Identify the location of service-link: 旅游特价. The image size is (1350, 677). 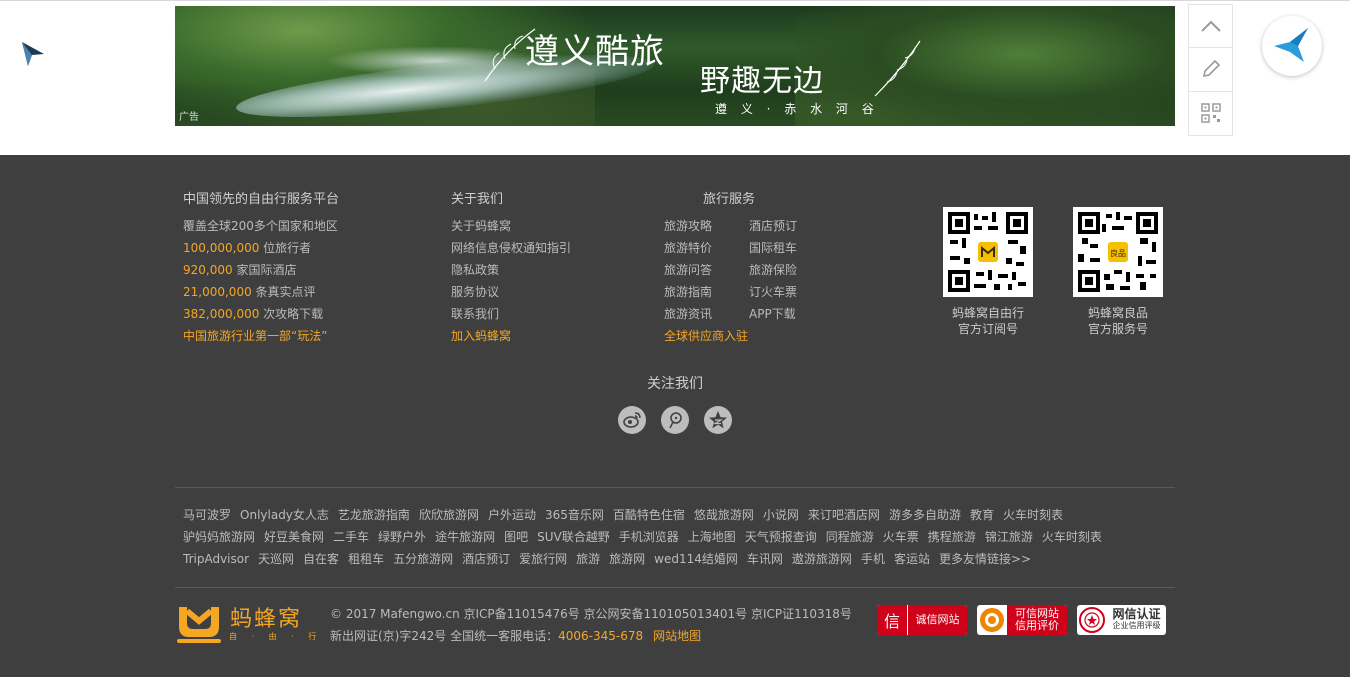
(706, 248).